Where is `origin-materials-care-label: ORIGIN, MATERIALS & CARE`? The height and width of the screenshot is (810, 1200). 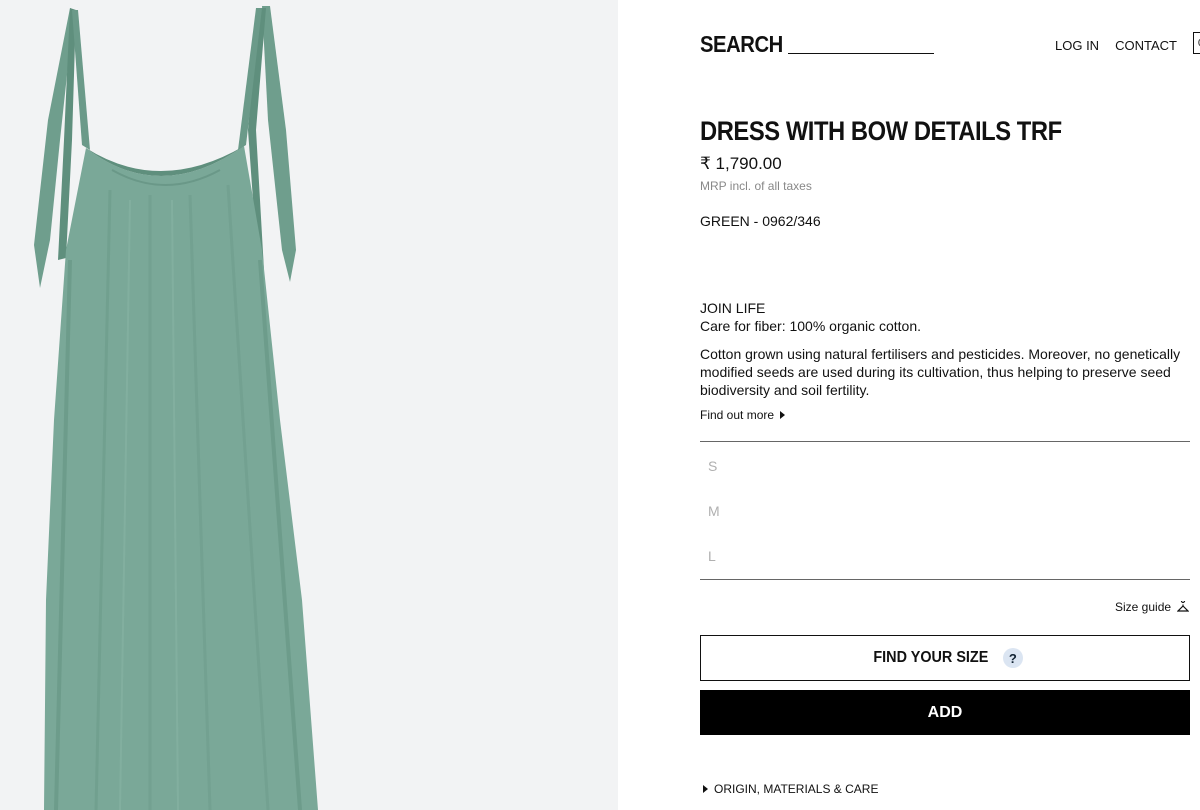
origin-materials-care-label: ORIGIN, MATERIALS & CARE is located at coordinates (796, 789).